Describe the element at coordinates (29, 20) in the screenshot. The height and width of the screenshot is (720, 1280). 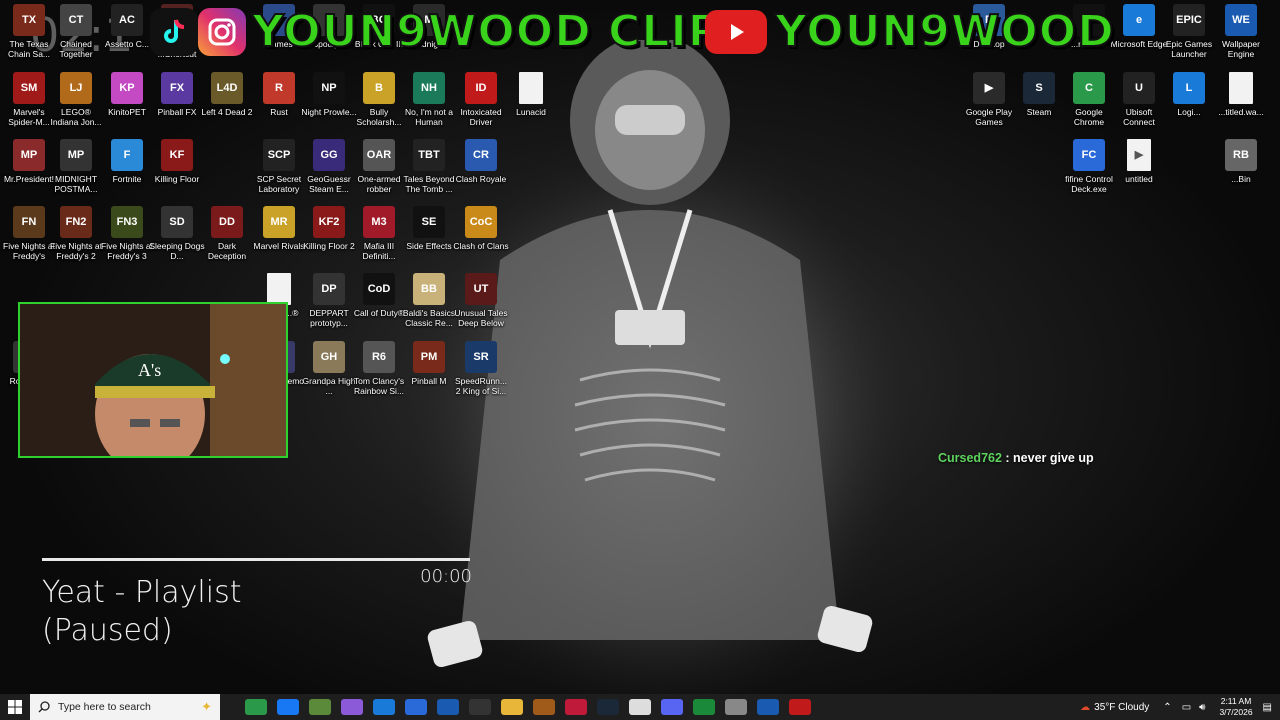
I see `texas-chainsaw-icon: TX` at that location.